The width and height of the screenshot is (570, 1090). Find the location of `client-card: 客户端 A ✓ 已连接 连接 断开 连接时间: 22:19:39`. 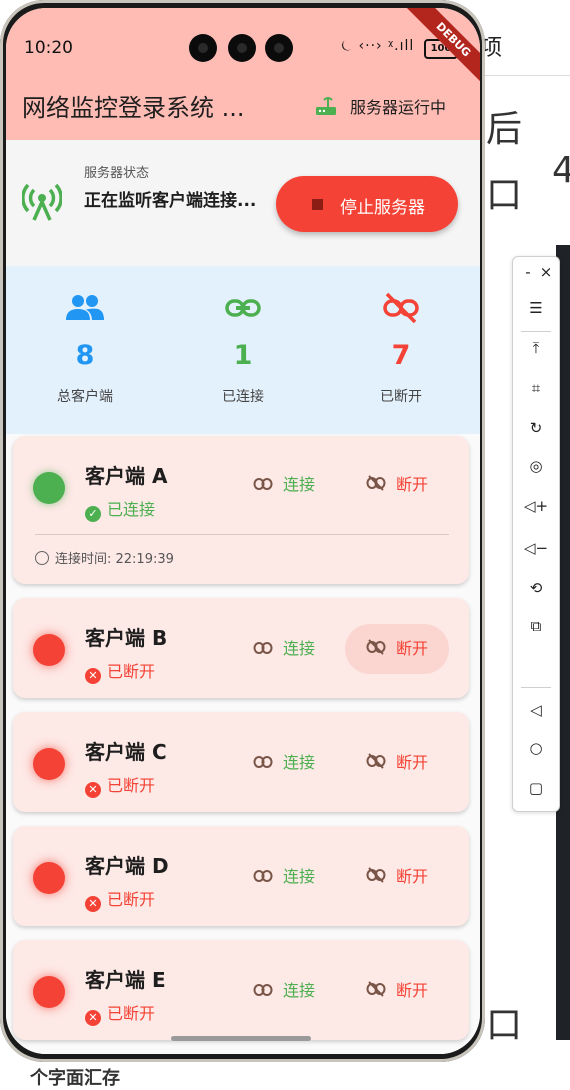

client-card: 客户端 A ✓ 已连接 连接 断开 连接时间: 22:19:39 is located at coordinates (241, 510).